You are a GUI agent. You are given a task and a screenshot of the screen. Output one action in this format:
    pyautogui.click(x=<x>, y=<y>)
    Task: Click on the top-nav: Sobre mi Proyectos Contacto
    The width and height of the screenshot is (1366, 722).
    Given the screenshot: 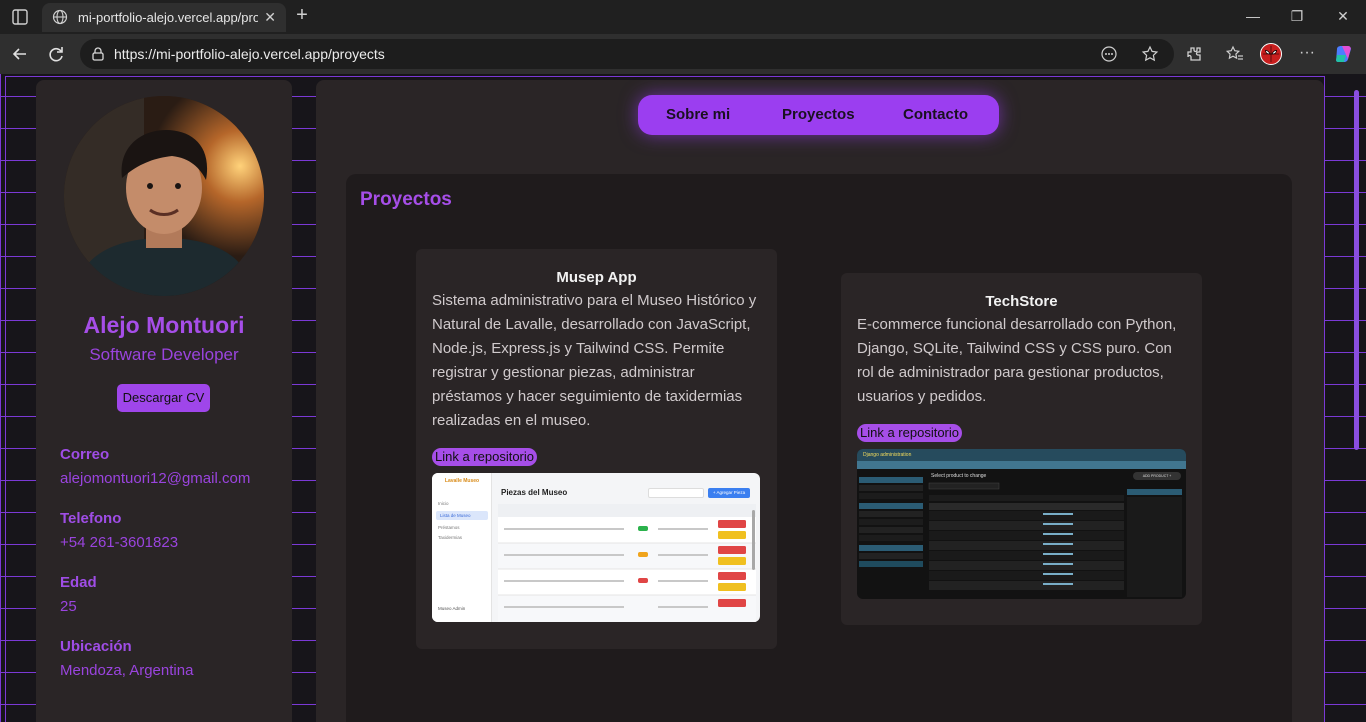 What is the action you would take?
    pyautogui.click(x=818, y=115)
    